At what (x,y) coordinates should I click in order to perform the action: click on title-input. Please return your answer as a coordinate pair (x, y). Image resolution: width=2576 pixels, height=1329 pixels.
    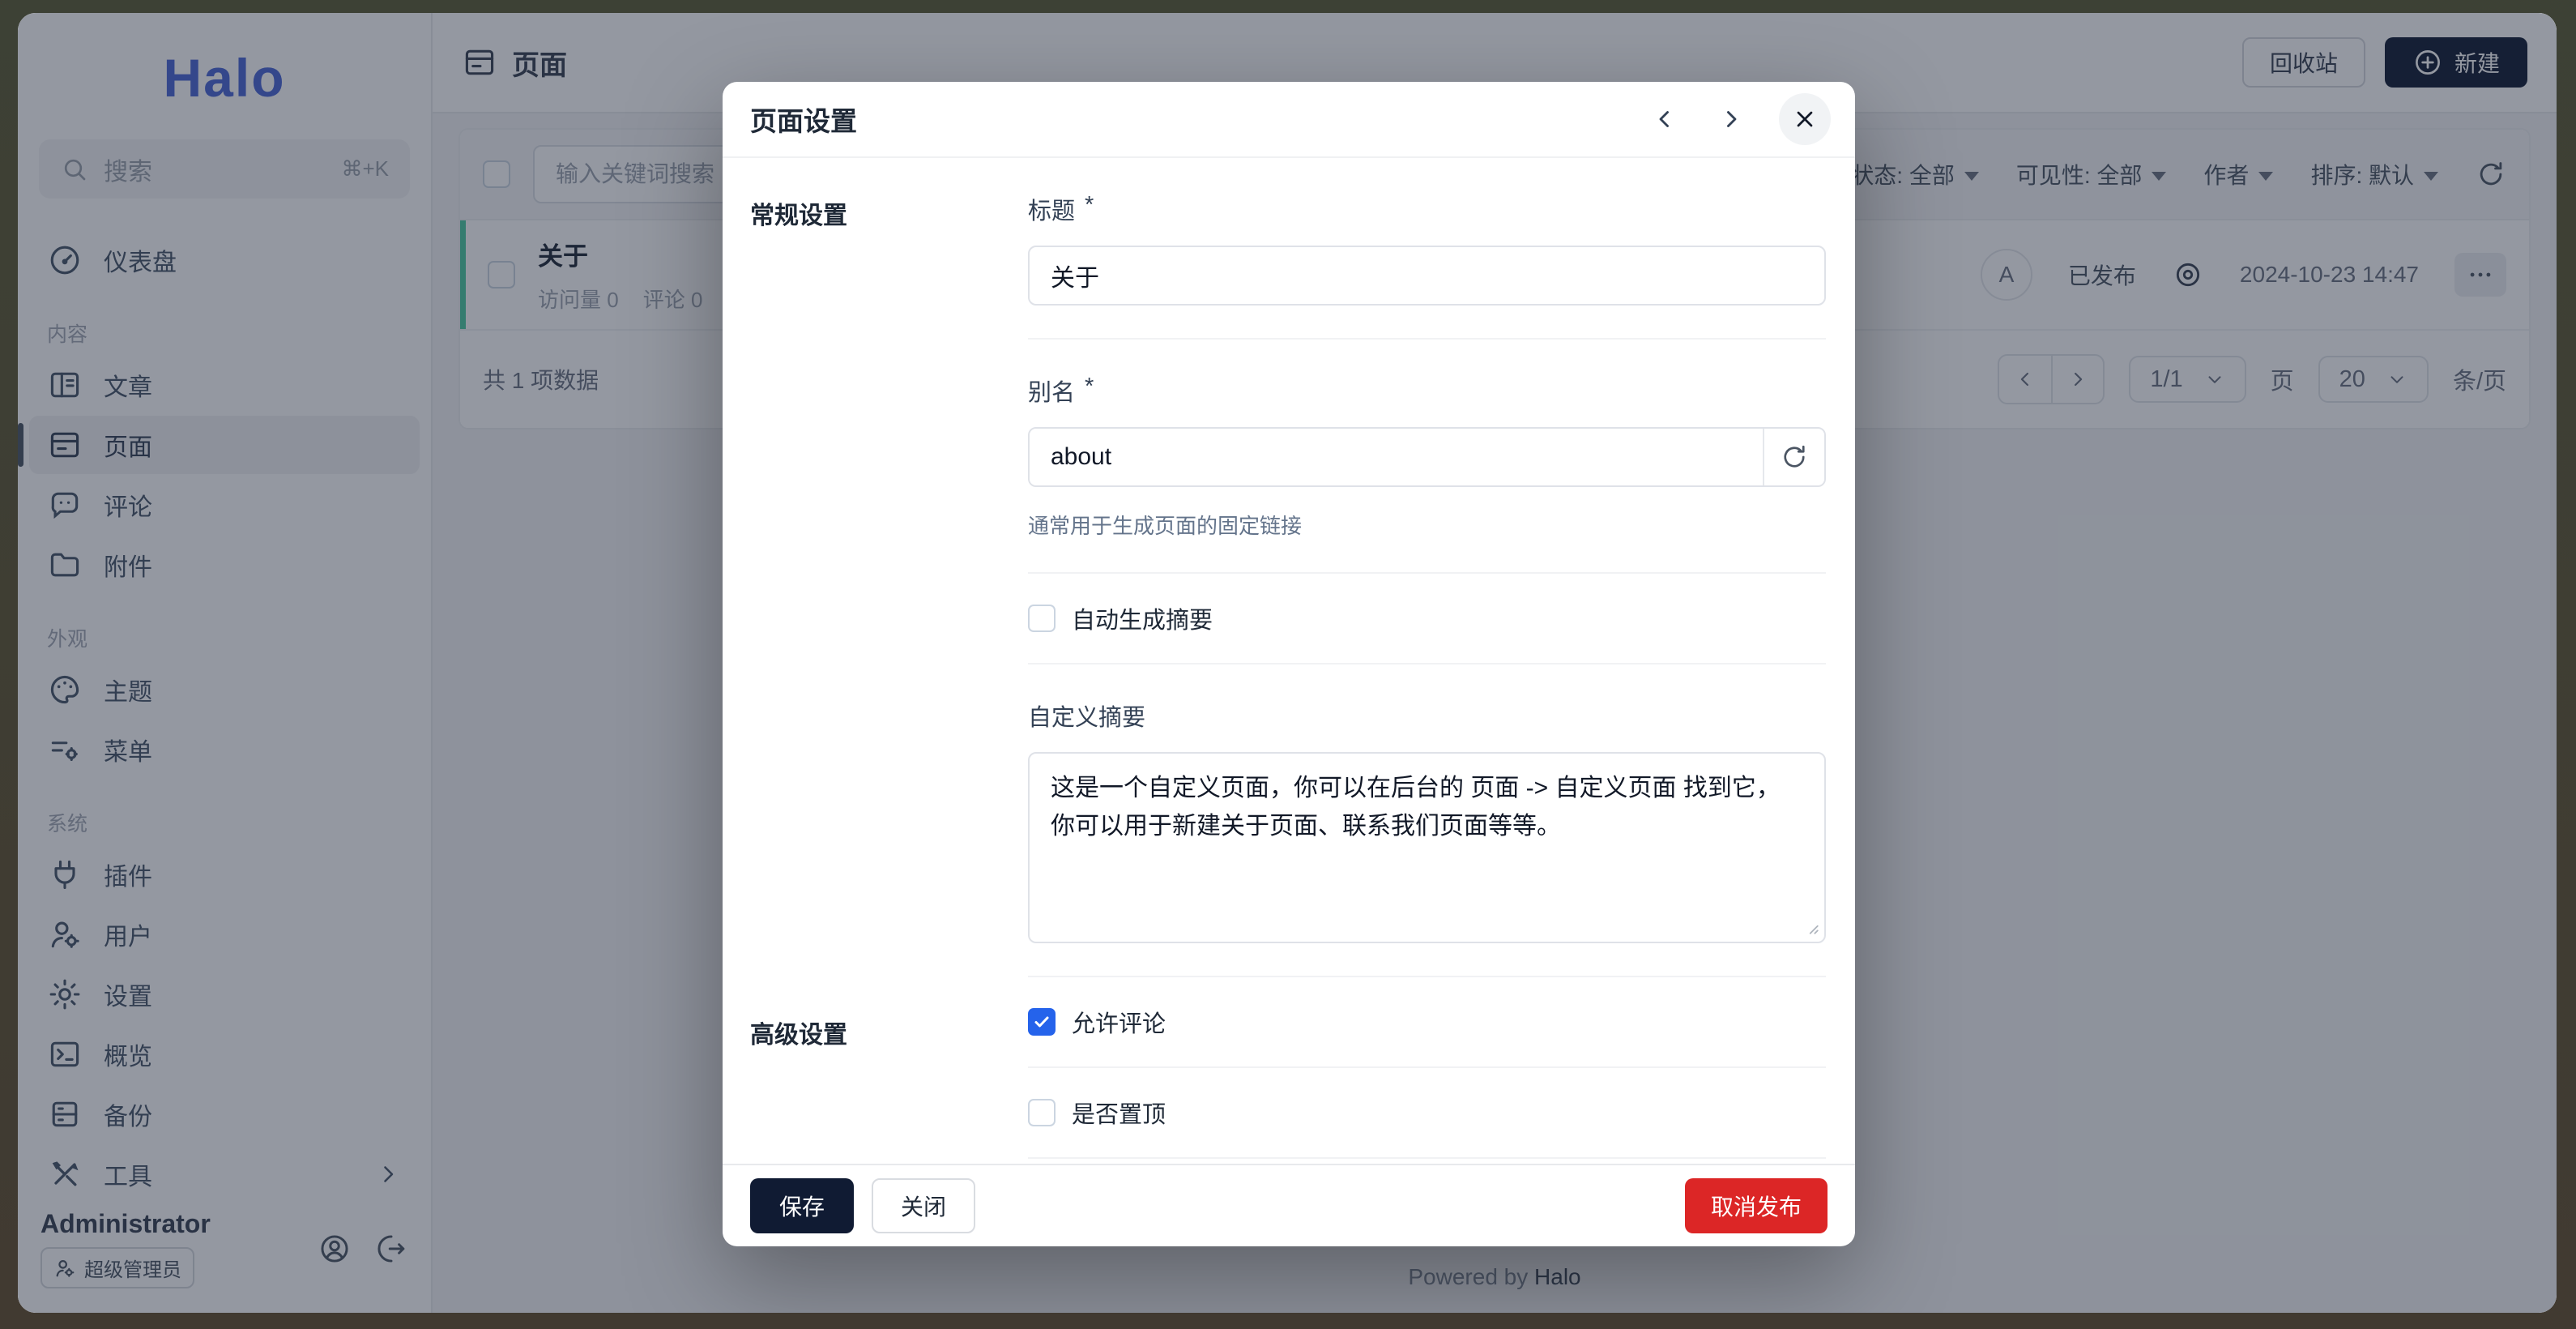
    Looking at the image, I should click on (1427, 276).